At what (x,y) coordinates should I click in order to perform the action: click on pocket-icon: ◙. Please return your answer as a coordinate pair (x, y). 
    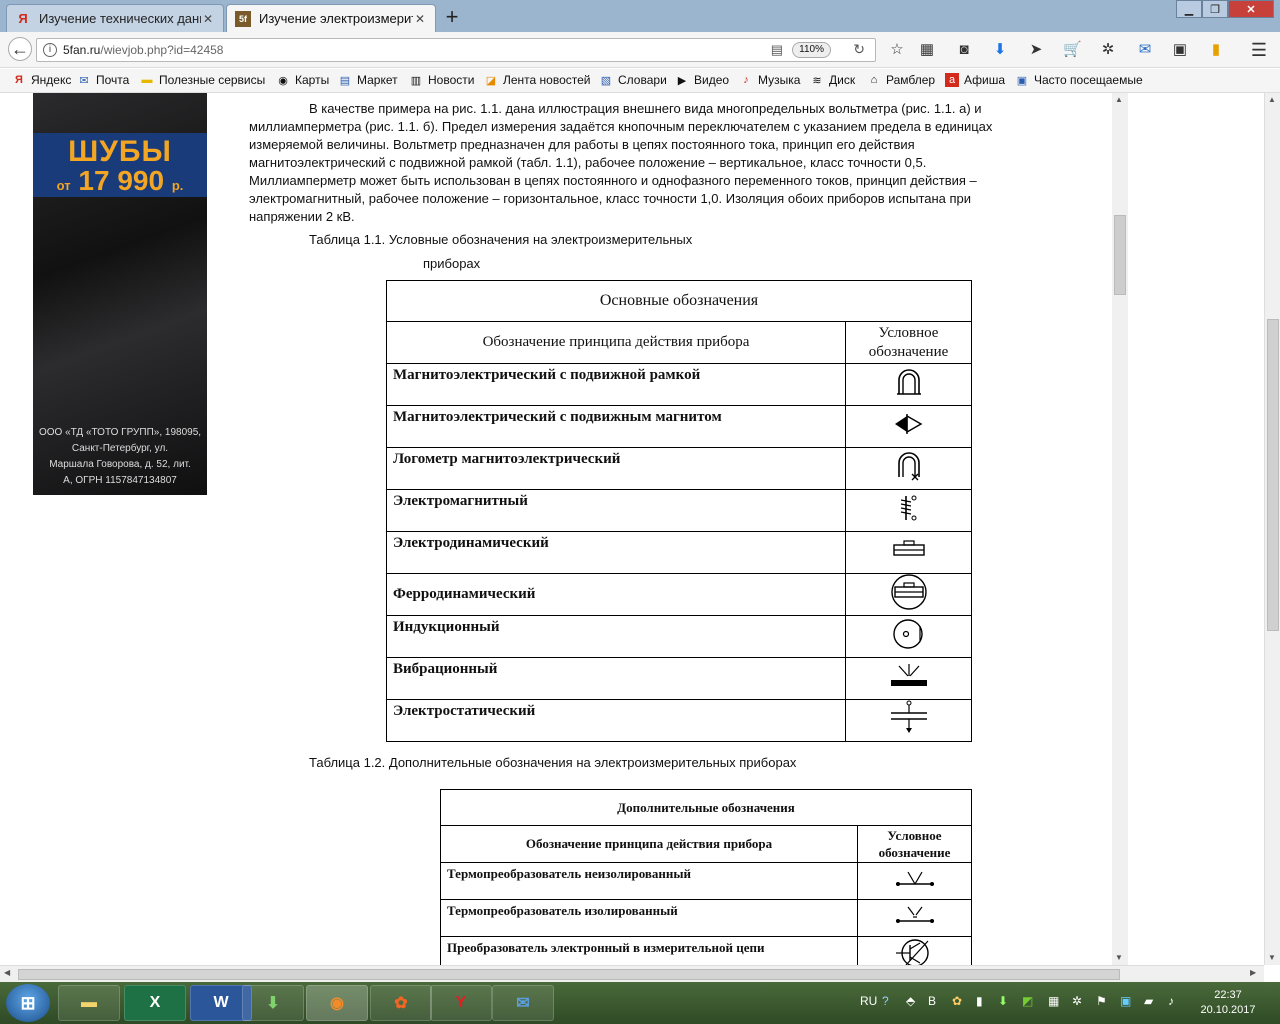
    Looking at the image, I should click on (964, 50).